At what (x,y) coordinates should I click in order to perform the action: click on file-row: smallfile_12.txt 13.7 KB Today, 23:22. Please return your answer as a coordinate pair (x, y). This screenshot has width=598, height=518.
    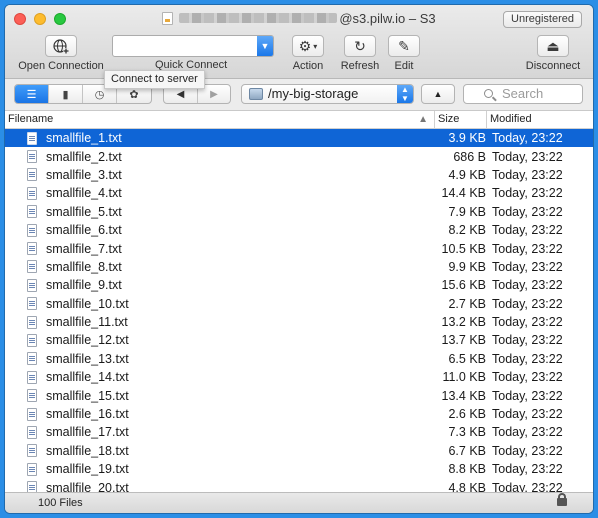
    Looking at the image, I should click on (299, 340).